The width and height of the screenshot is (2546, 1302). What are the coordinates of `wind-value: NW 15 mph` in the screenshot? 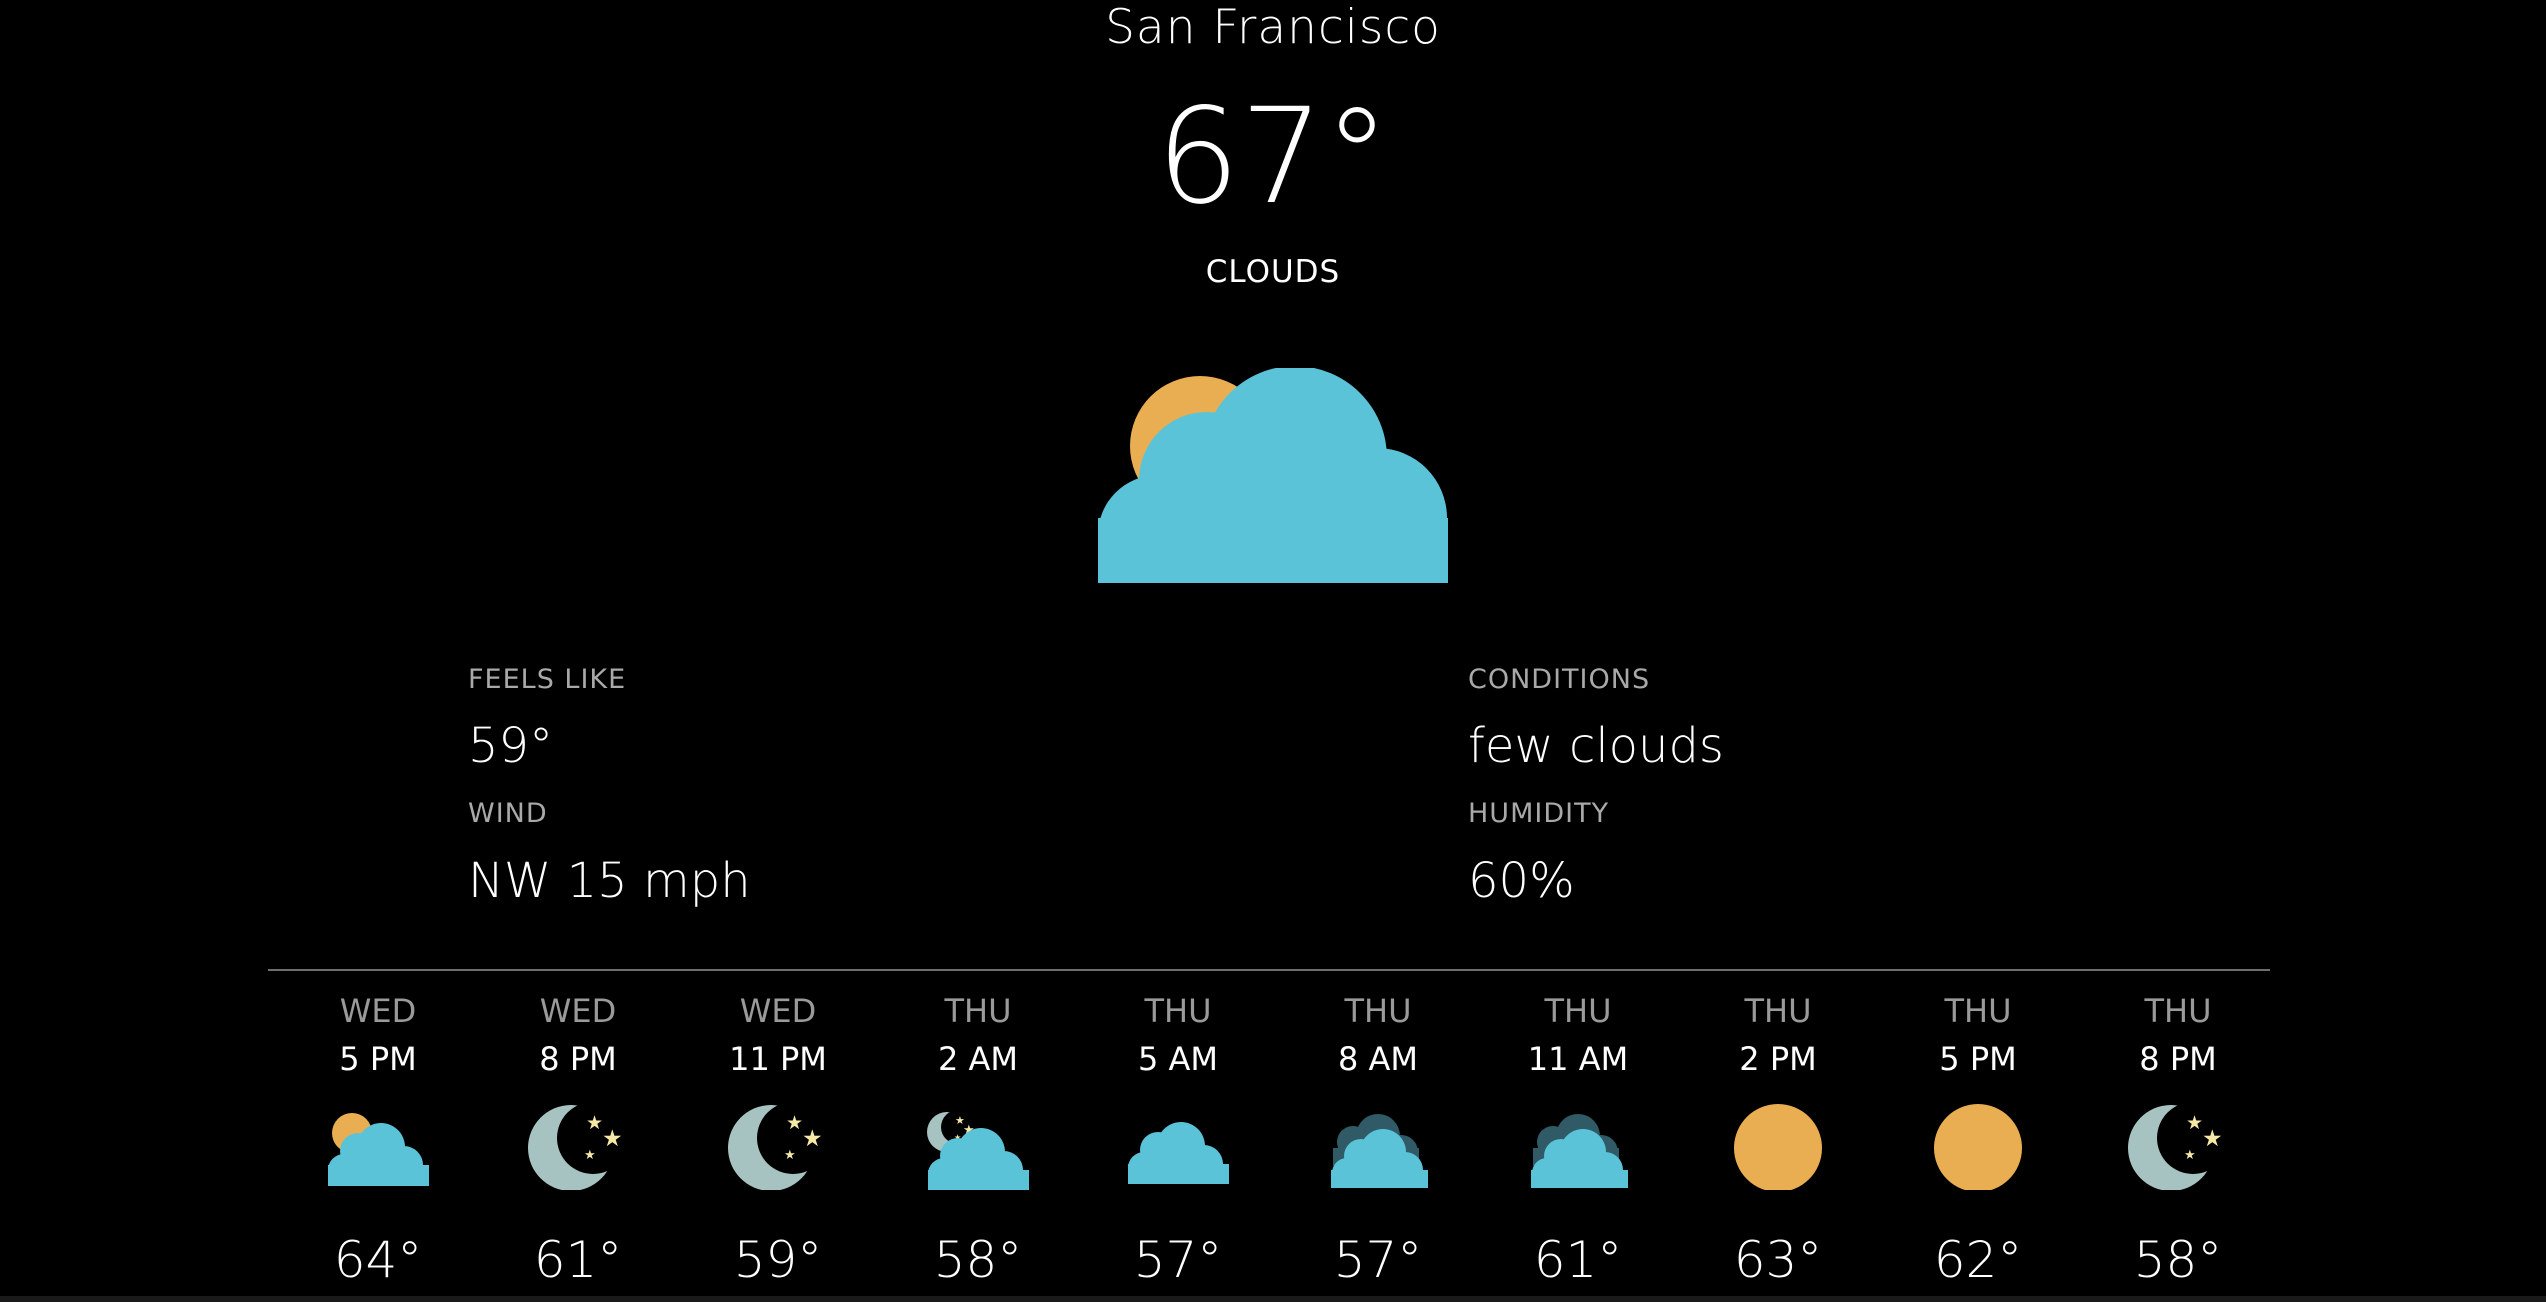 It's located at (609, 881).